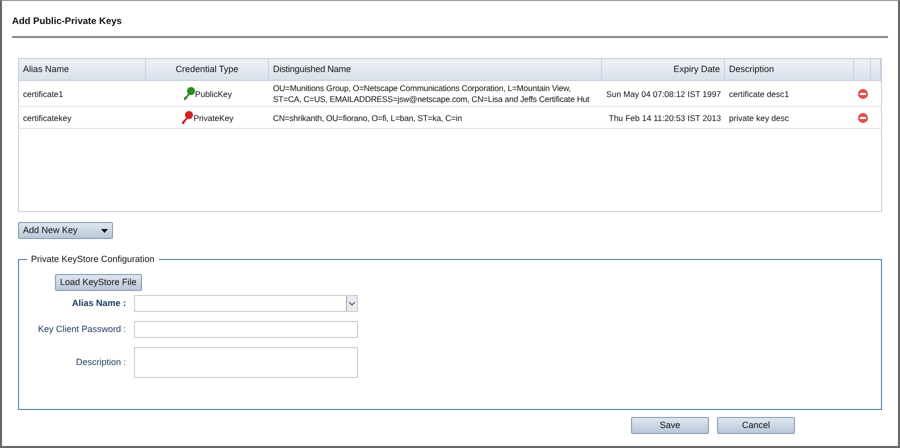 The width and height of the screenshot is (900, 448). I want to click on window-title: Add Public-Private Keys, so click(450, 19).